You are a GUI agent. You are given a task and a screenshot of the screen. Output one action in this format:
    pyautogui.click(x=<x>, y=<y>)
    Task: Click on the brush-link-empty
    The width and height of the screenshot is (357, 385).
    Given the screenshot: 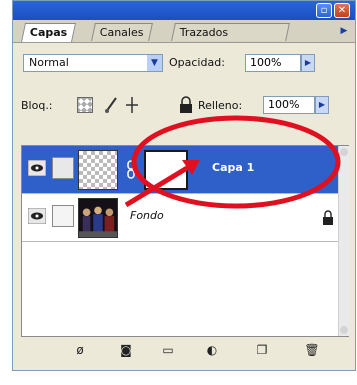 What is the action you would take?
    pyautogui.click(x=63, y=216)
    